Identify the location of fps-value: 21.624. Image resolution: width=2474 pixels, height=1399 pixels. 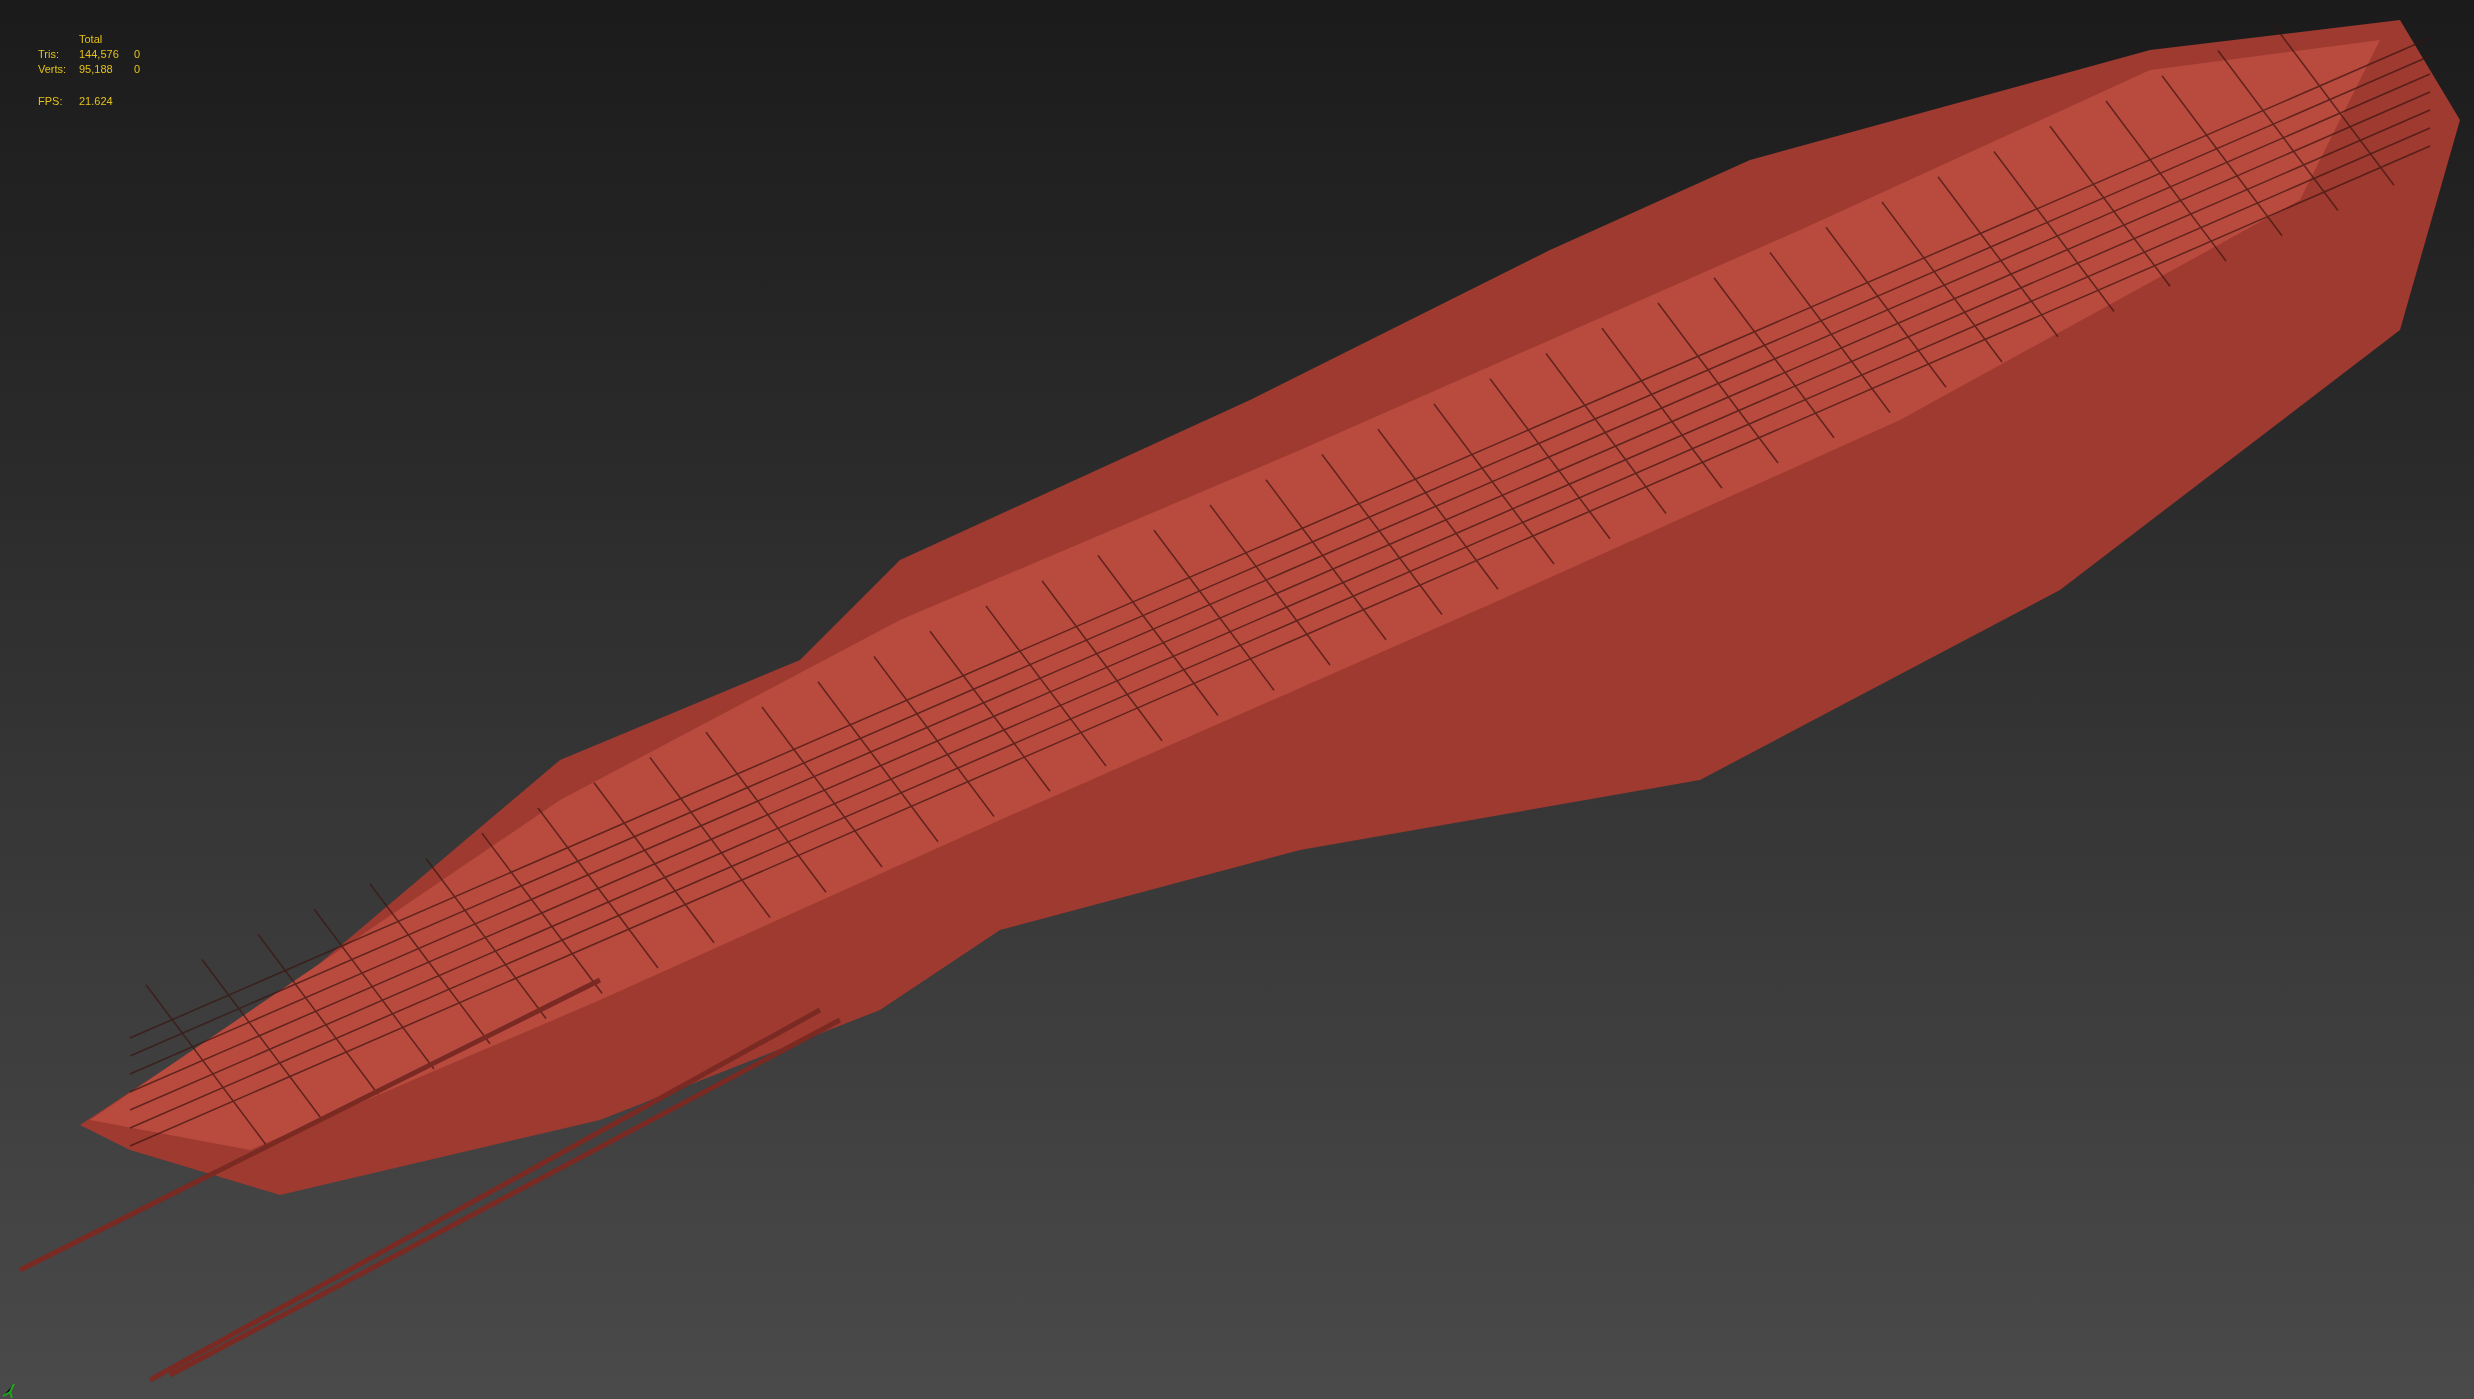
(96, 101).